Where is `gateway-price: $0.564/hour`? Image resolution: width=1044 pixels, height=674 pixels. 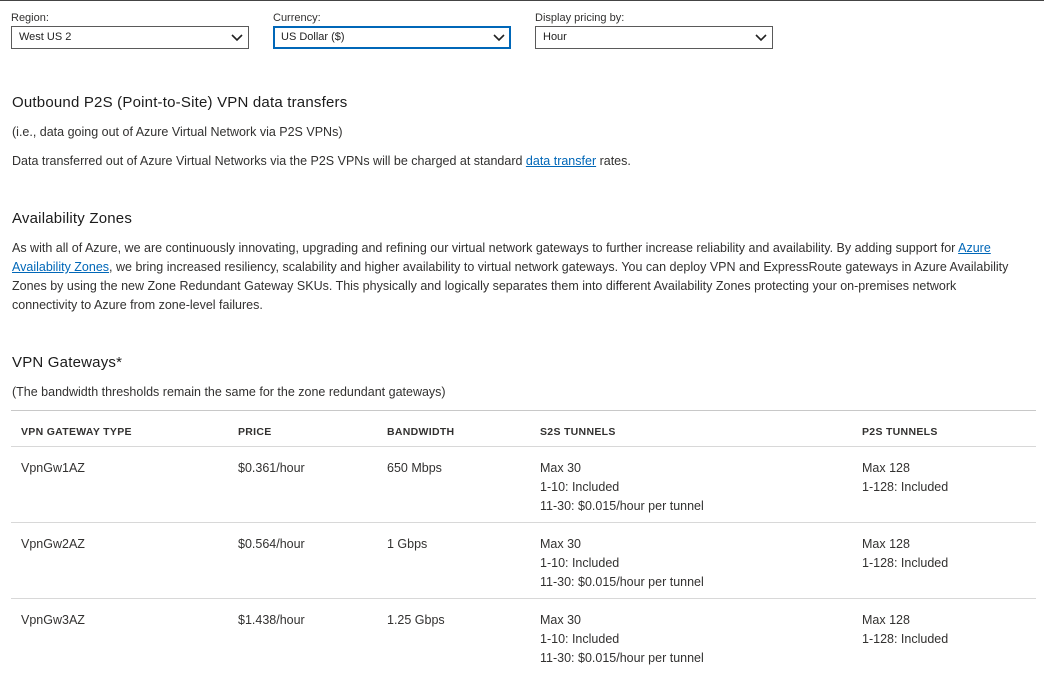
gateway-price: $0.564/hour is located at coordinates (271, 544).